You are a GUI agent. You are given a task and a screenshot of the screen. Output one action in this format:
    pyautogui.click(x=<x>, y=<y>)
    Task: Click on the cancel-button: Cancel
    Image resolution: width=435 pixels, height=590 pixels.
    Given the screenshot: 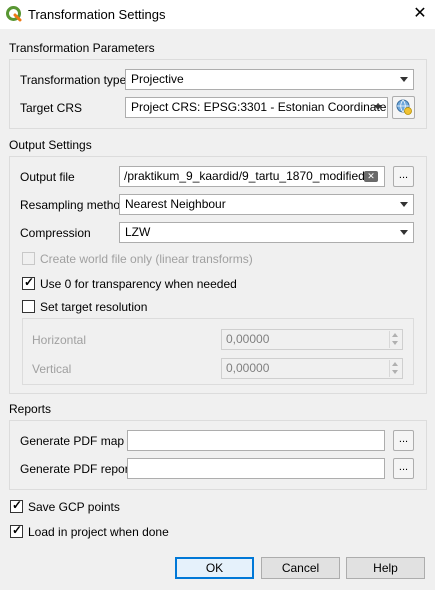 What is the action you would take?
    pyautogui.click(x=300, y=568)
    